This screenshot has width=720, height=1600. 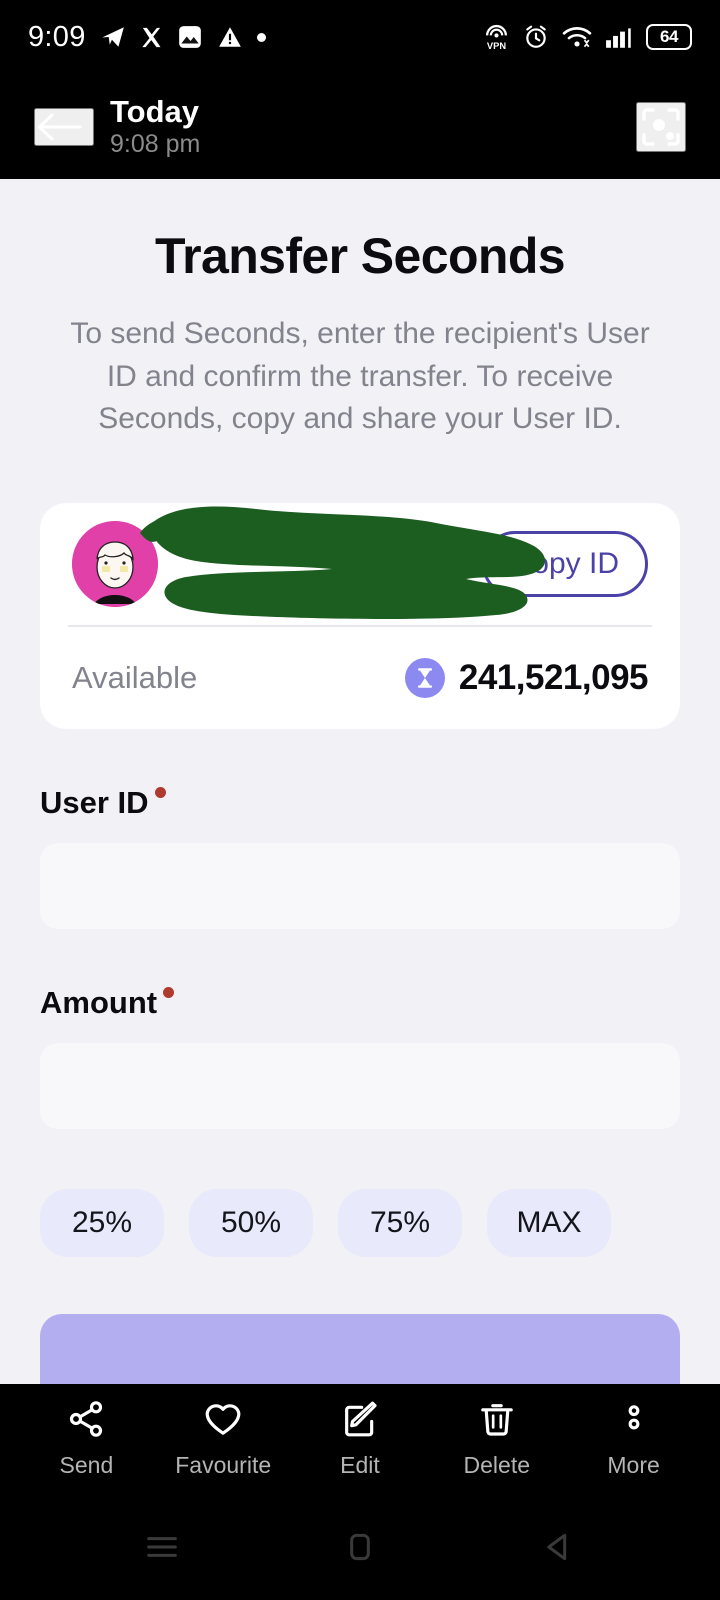 What do you see at coordinates (154, 111) in the screenshot?
I see `app-bar-title: Today` at bounding box center [154, 111].